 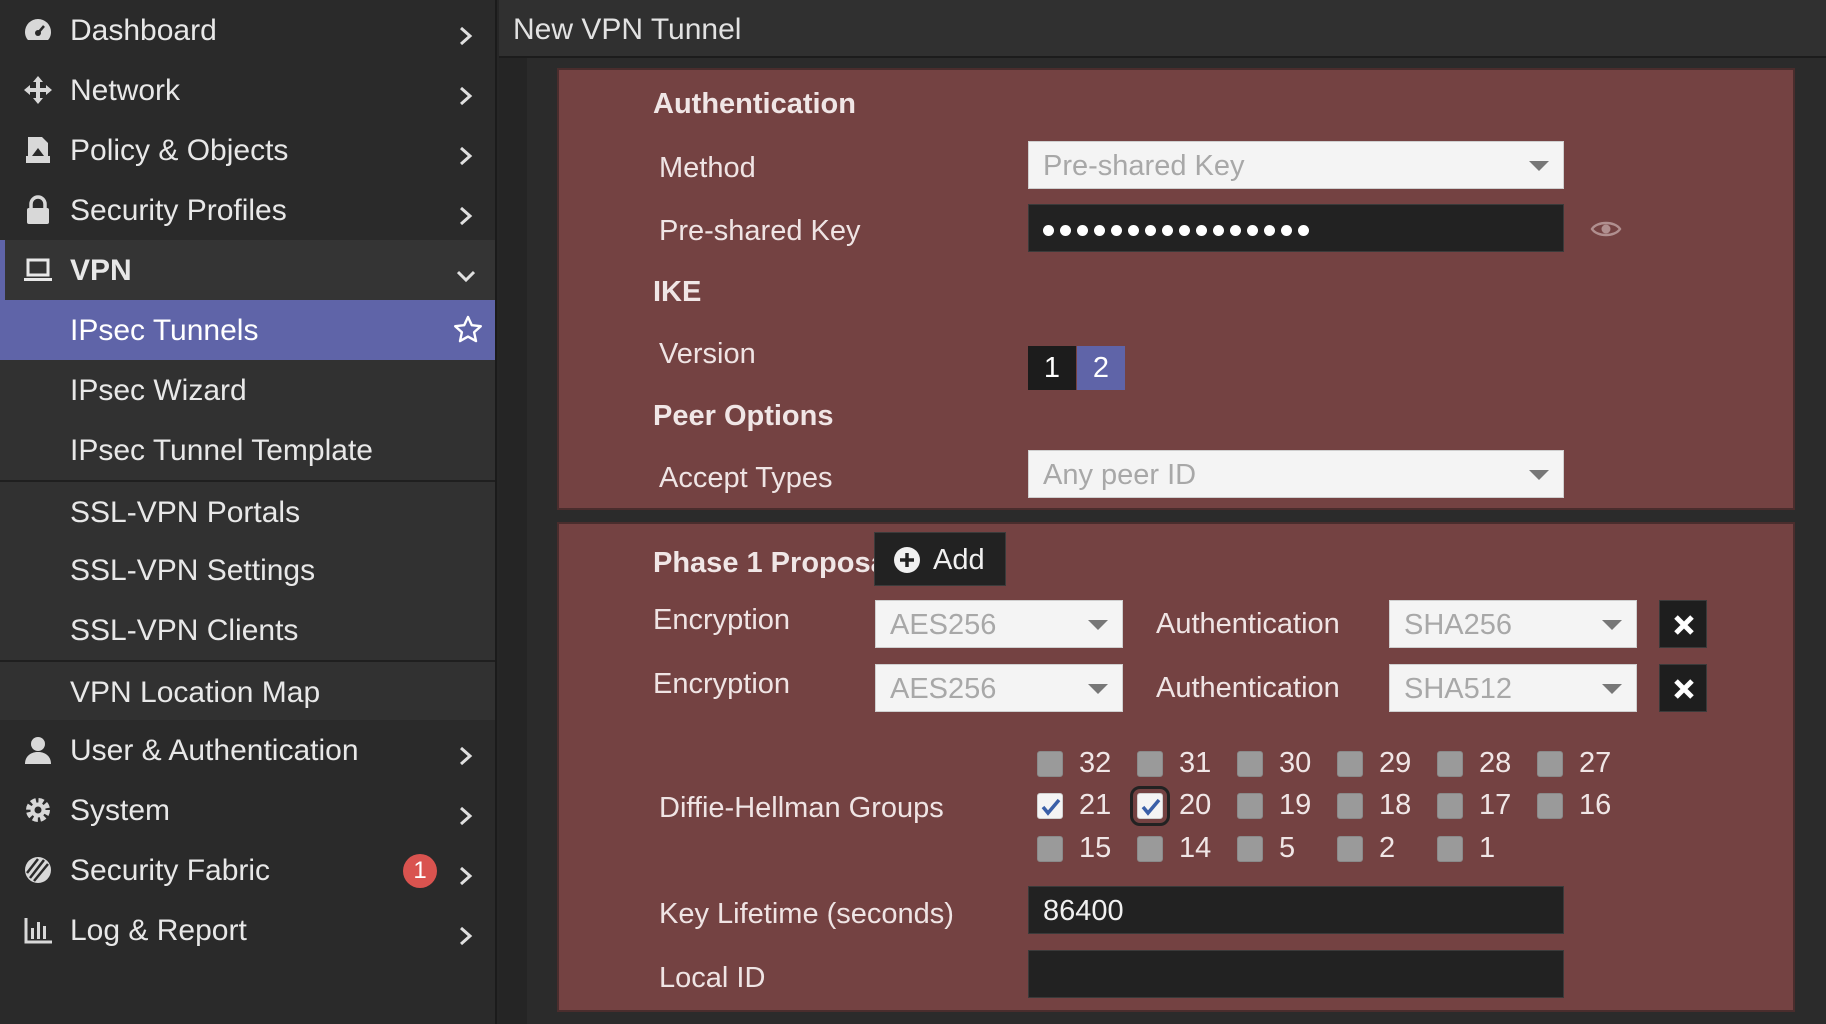 What do you see at coordinates (184, 630) in the screenshot?
I see `sidebar-subitem-label: SSL-VPN Clients` at bounding box center [184, 630].